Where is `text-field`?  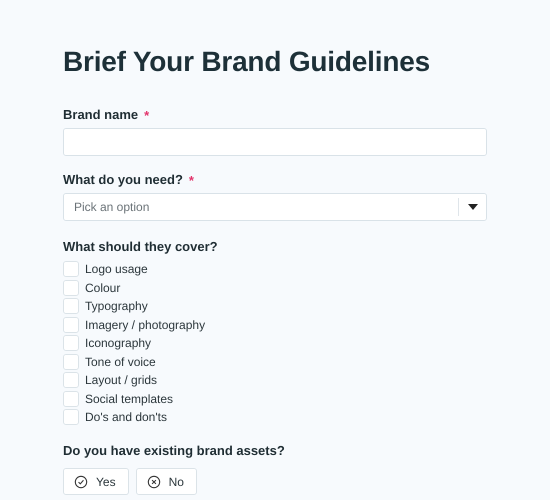 text-field is located at coordinates (275, 142).